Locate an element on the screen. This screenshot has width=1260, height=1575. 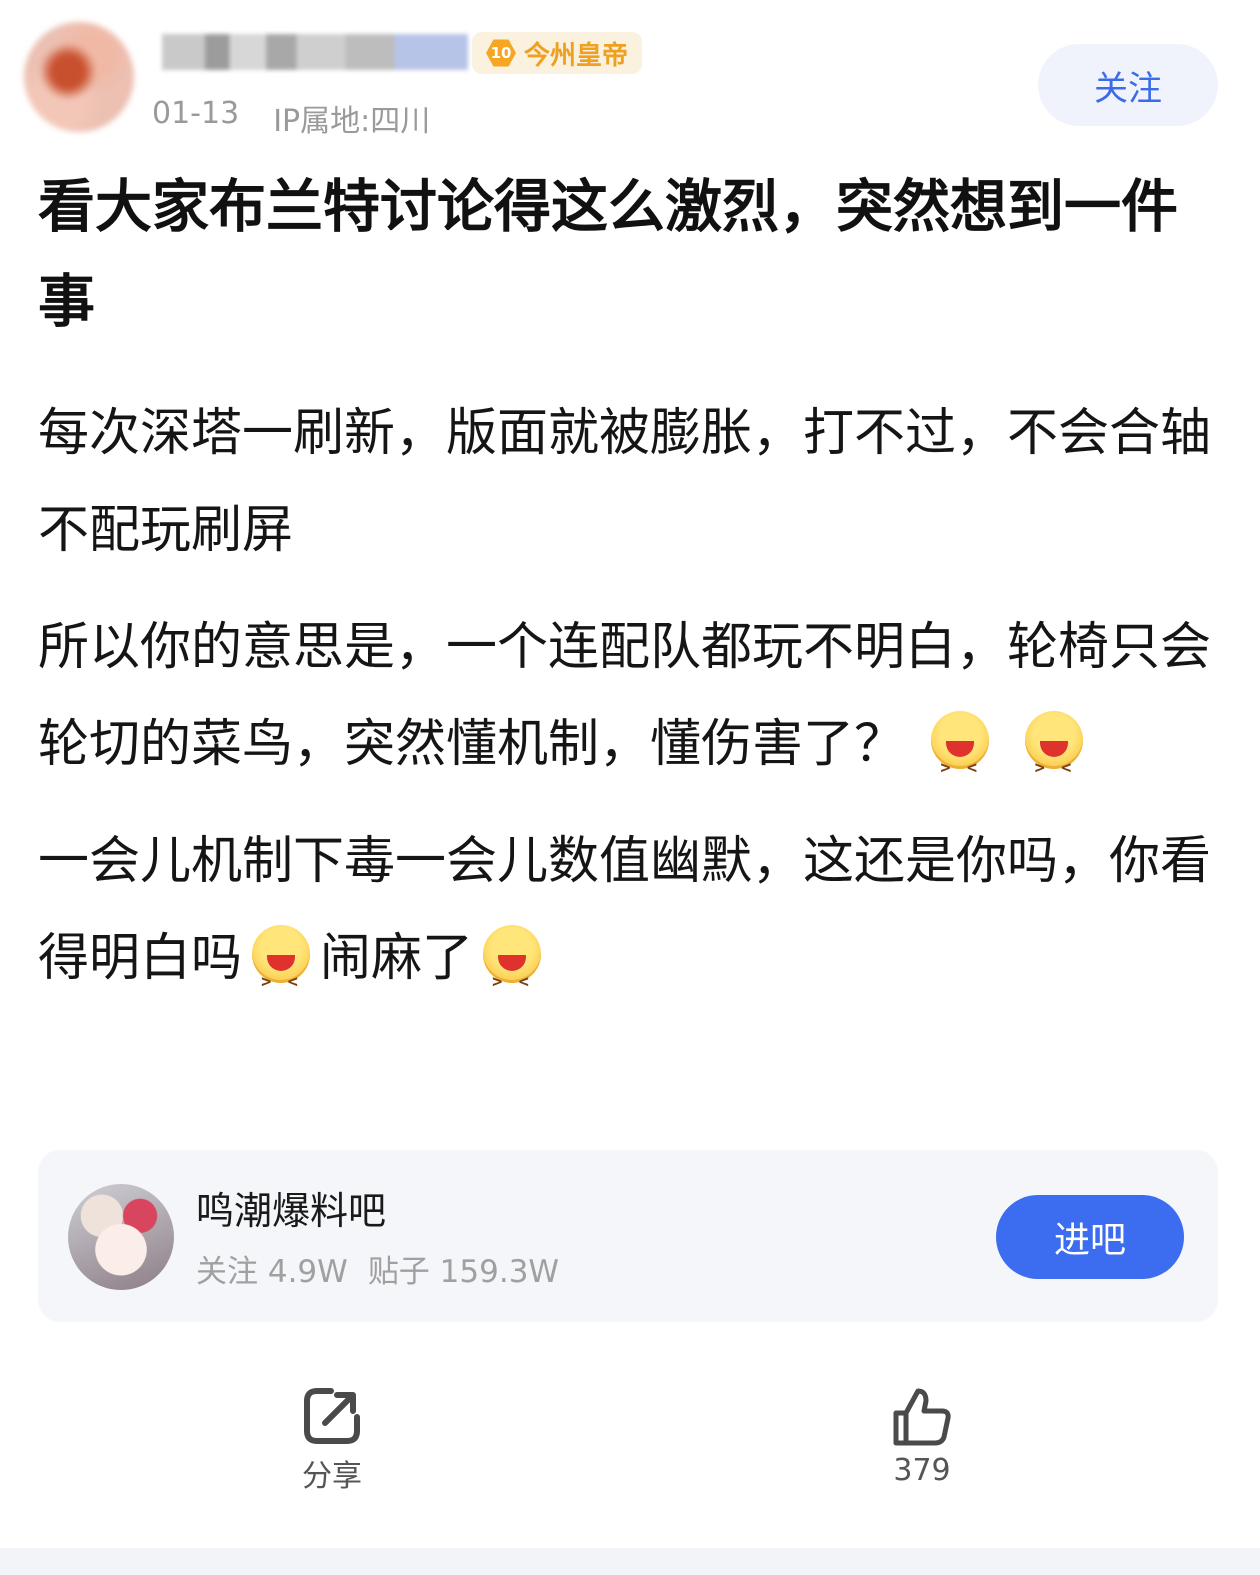
follow-button: 关注 is located at coordinates (1128, 85).